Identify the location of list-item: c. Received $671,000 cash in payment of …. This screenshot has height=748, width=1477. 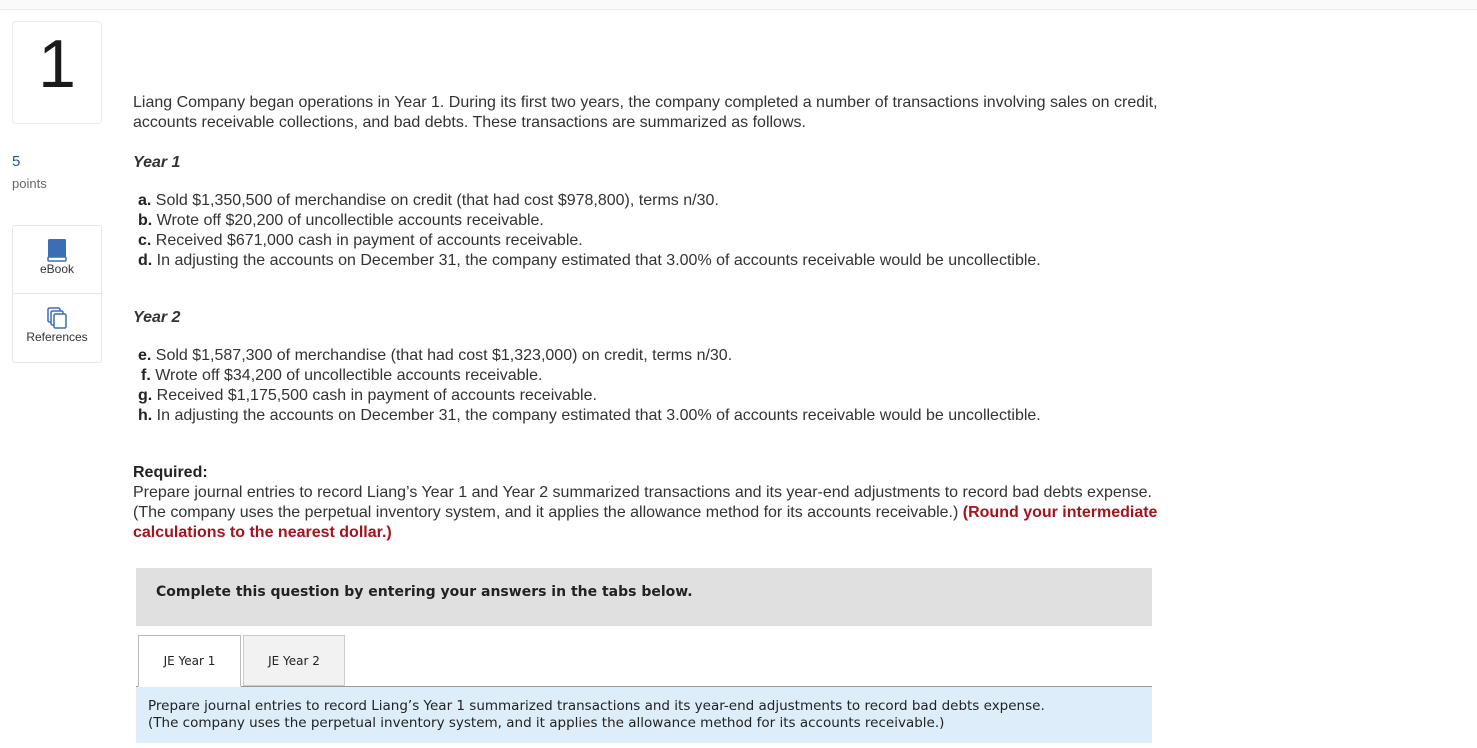
(360, 240).